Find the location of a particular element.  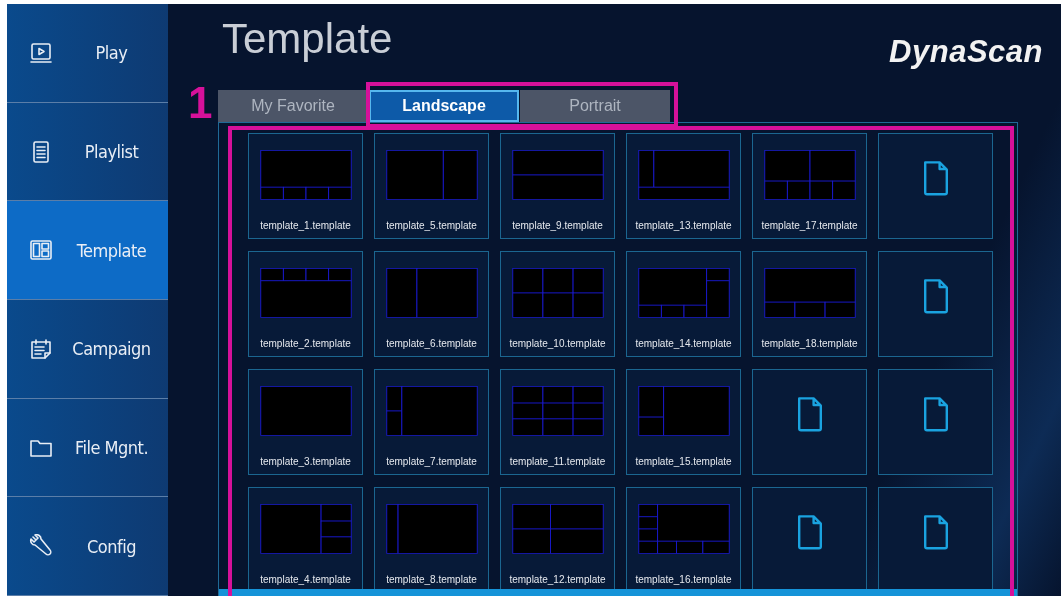

template-name: template_7.template is located at coordinates (431, 461).